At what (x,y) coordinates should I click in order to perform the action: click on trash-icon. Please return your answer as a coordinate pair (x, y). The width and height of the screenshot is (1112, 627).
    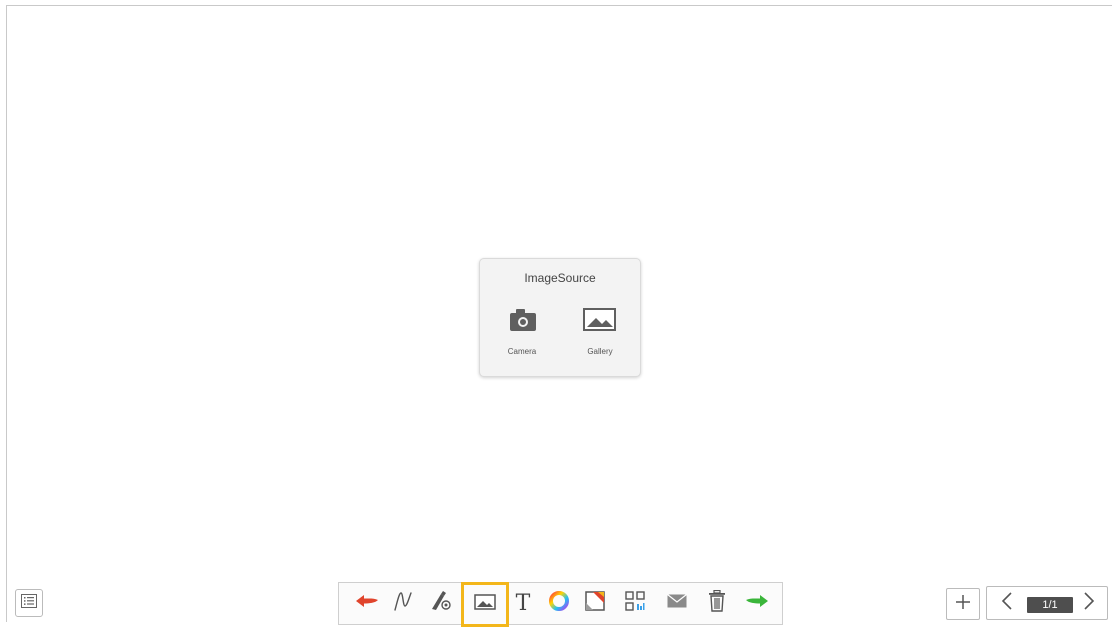
    Looking at the image, I should click on (717, 603).